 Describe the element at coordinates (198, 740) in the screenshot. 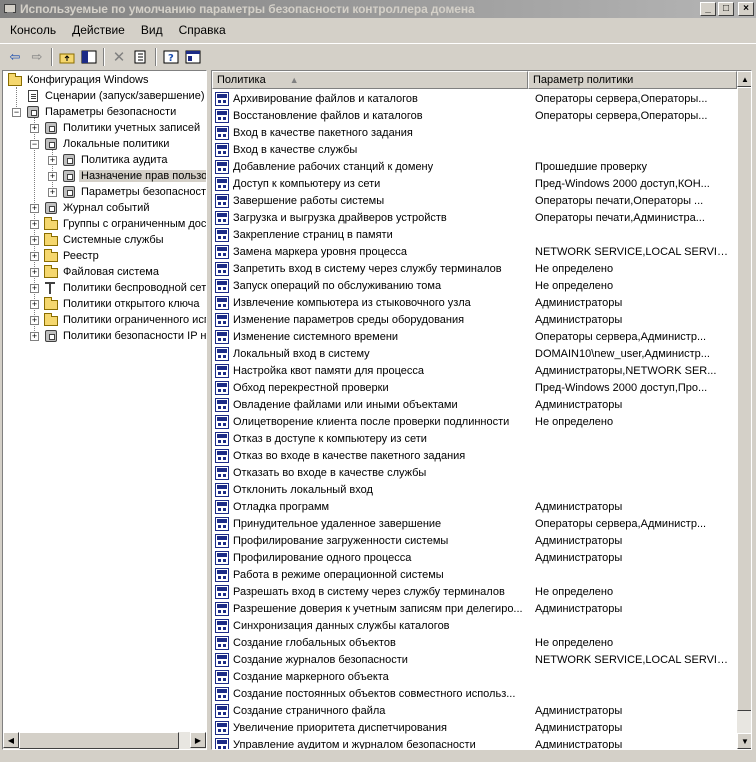

I see `scroll-right-icon: ▶` at that location.